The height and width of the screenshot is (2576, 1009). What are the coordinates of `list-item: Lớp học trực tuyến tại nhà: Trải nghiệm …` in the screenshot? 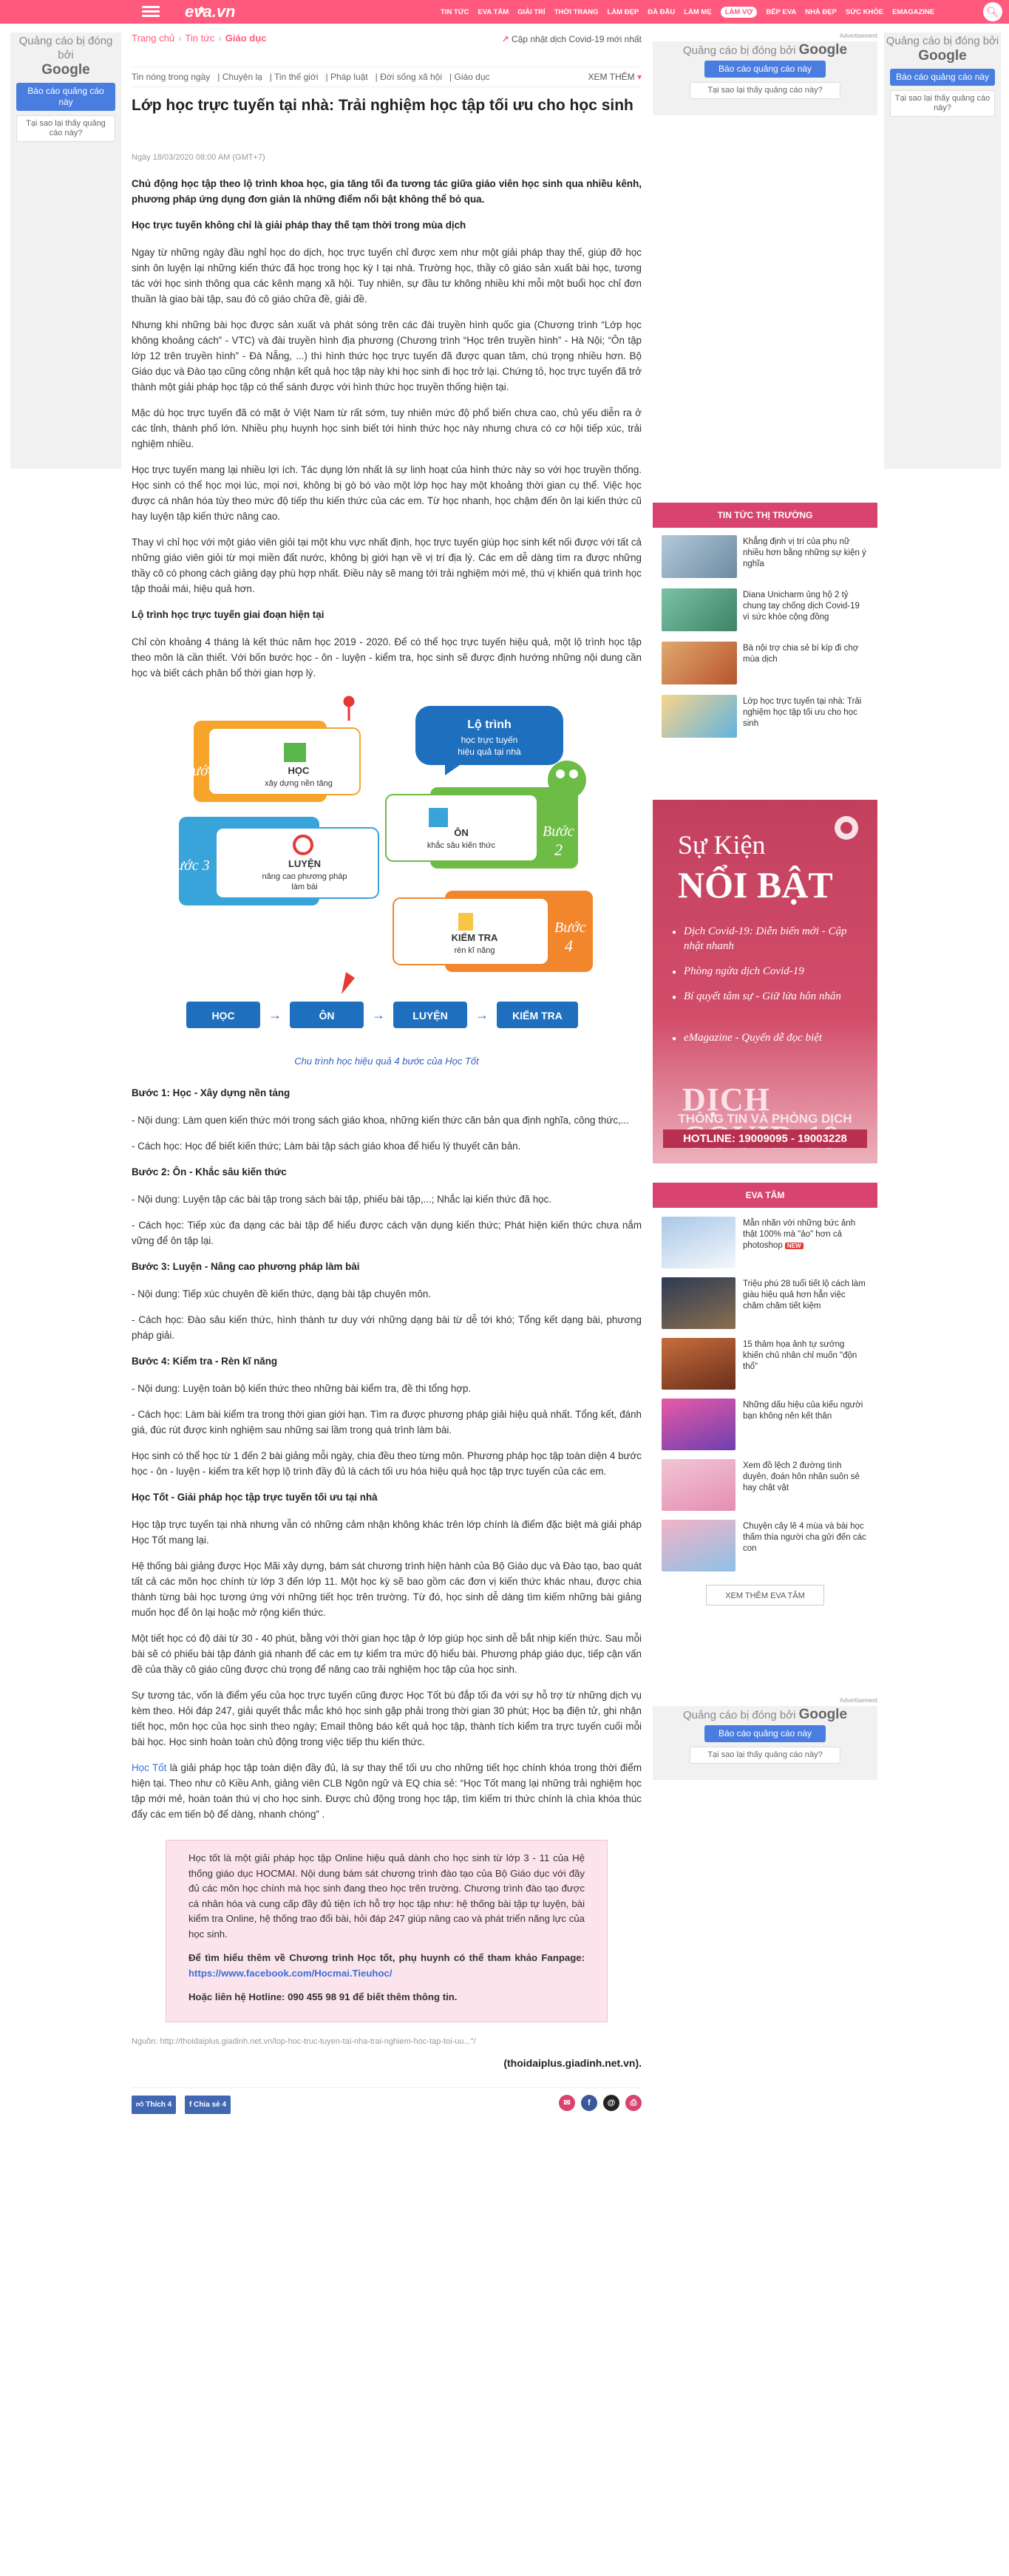 It's located at (765, 718).